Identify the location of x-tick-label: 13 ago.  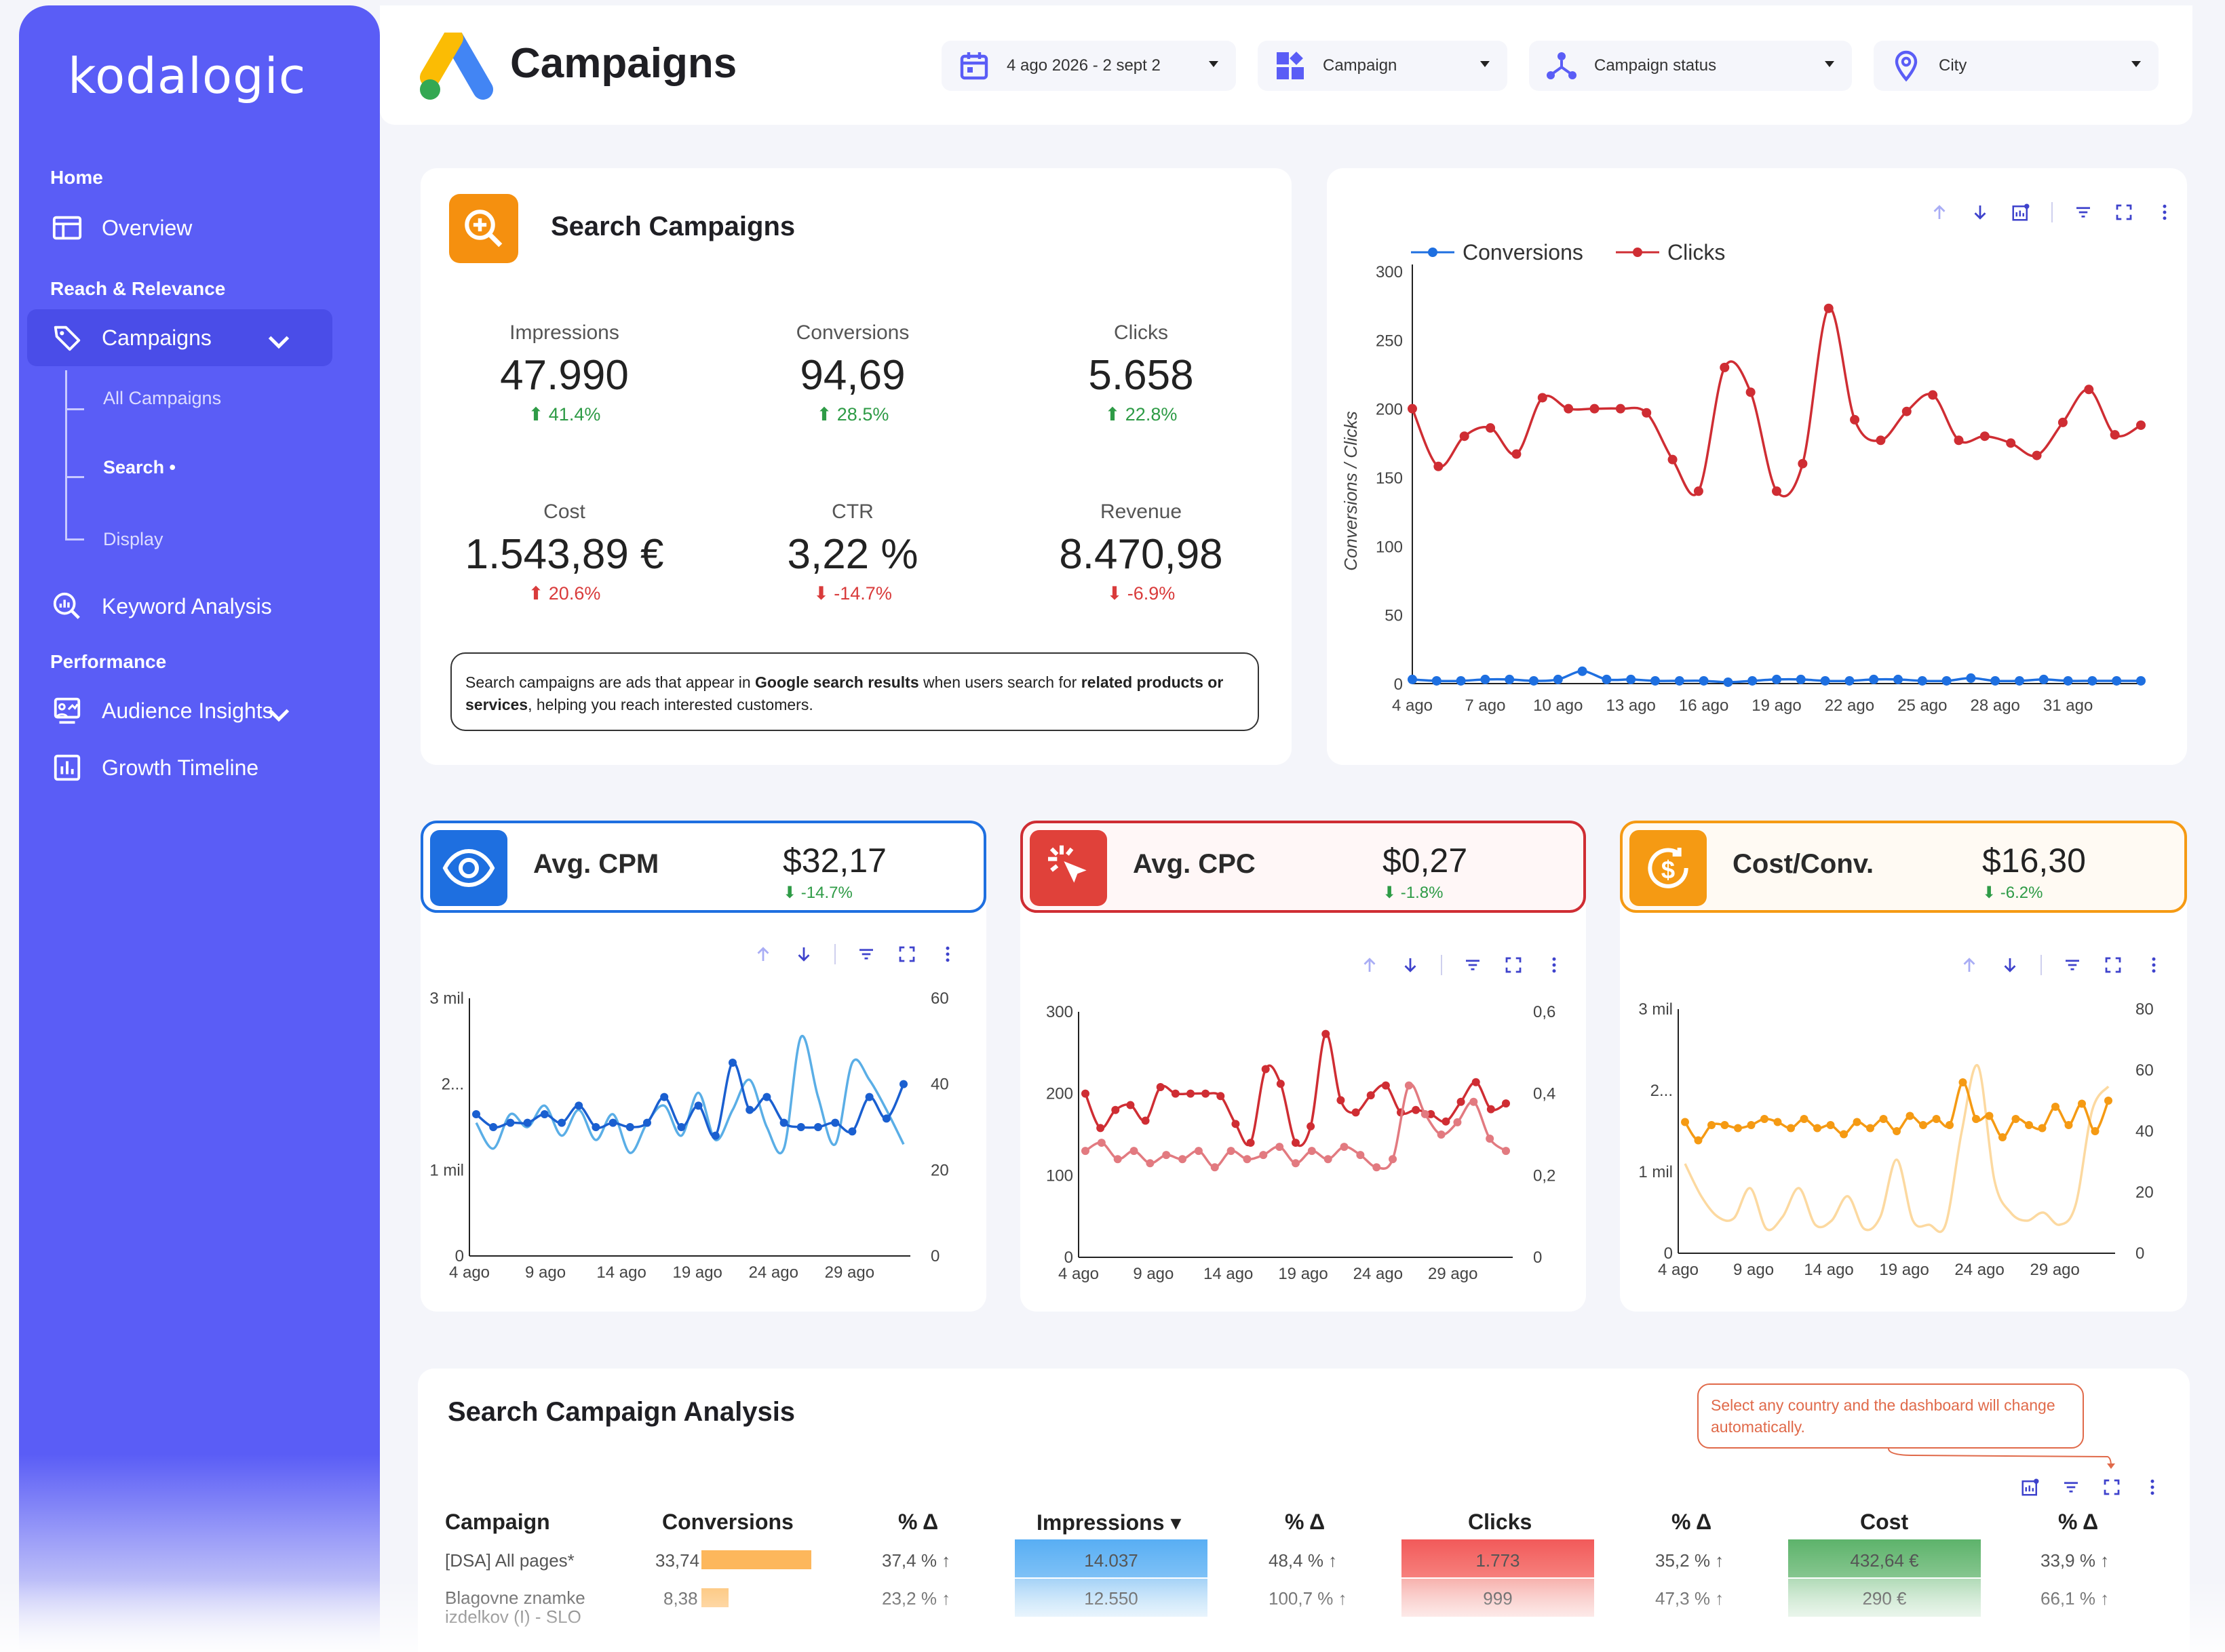
(1630, 705).